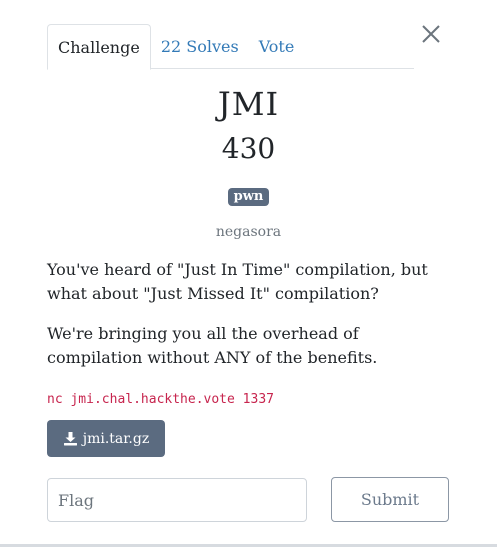  I want to click on tab-solves-label: 22 Solves, so click(199, 46).